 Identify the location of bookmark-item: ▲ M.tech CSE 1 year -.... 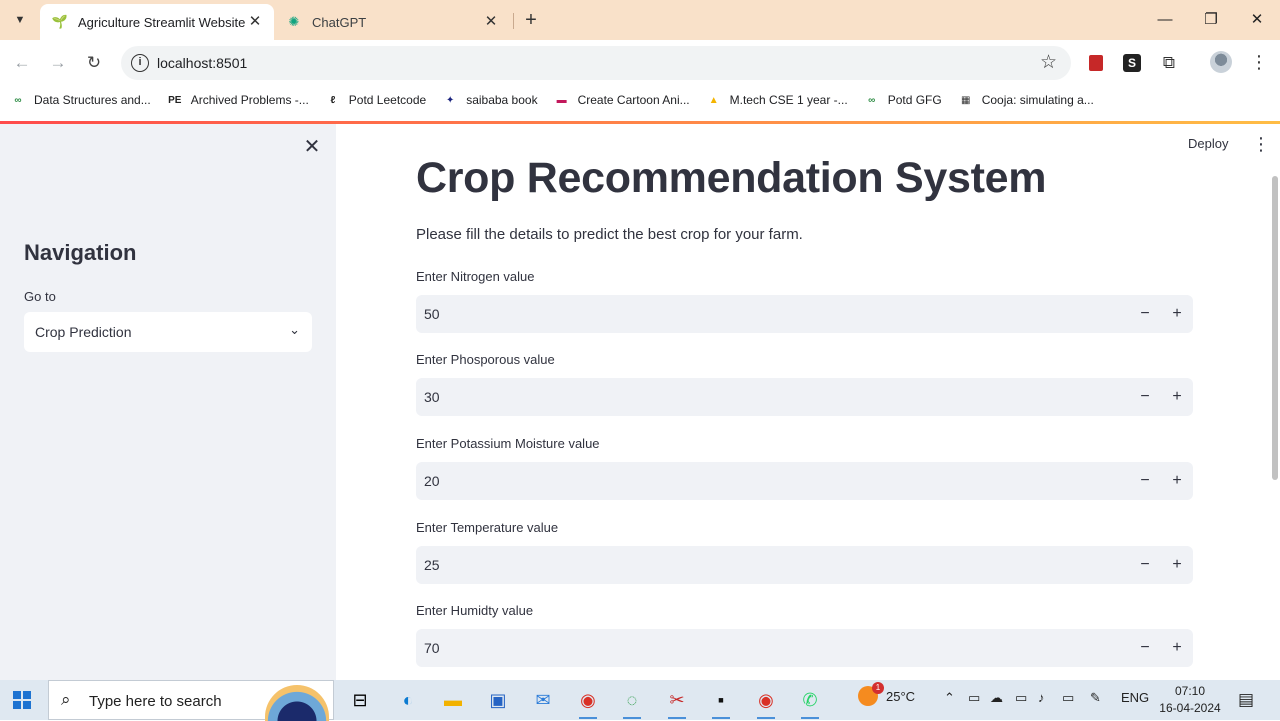
(777, 100).